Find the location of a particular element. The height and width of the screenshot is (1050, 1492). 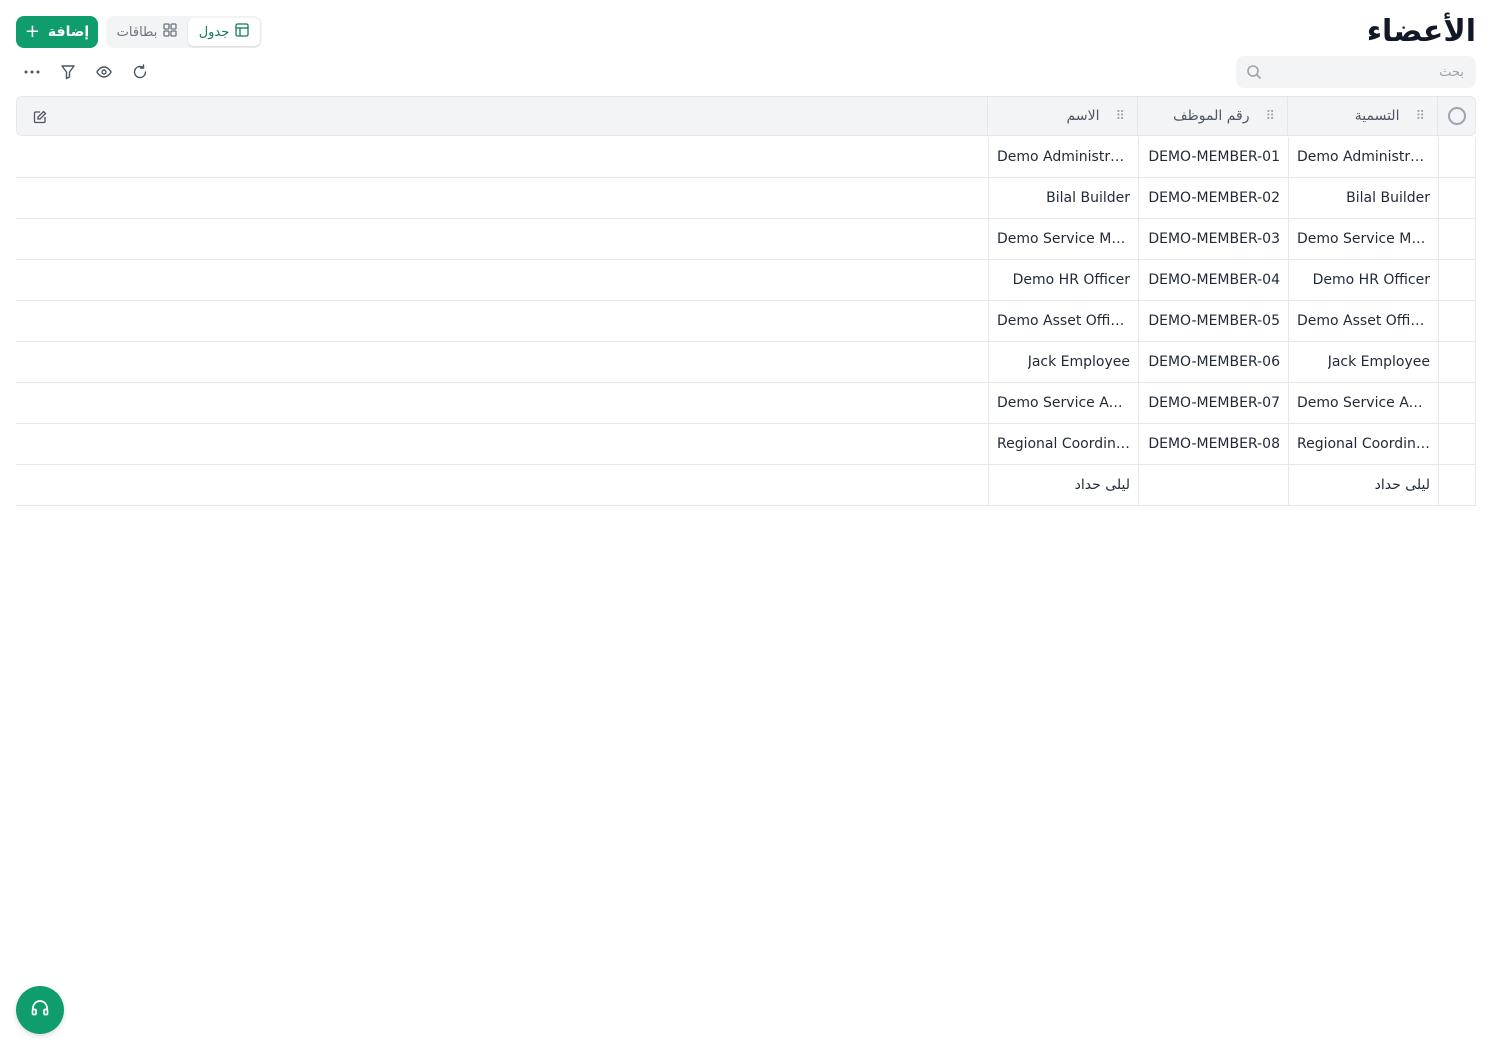

table-cell-employee-id: DEMO-MEMBER-01 is located at coordinates (1213, 157).